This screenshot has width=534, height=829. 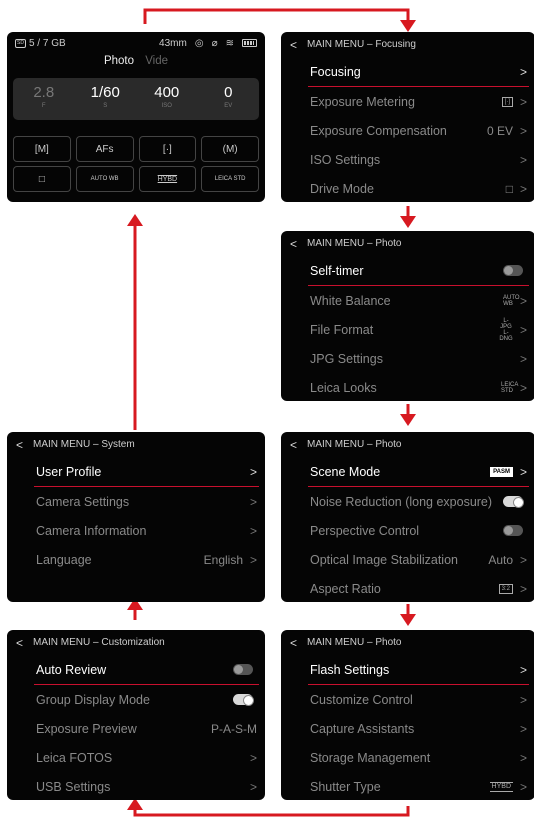 I want to click on menu-item-usb-settings: USB Settings >, so click(x=136, y=786).